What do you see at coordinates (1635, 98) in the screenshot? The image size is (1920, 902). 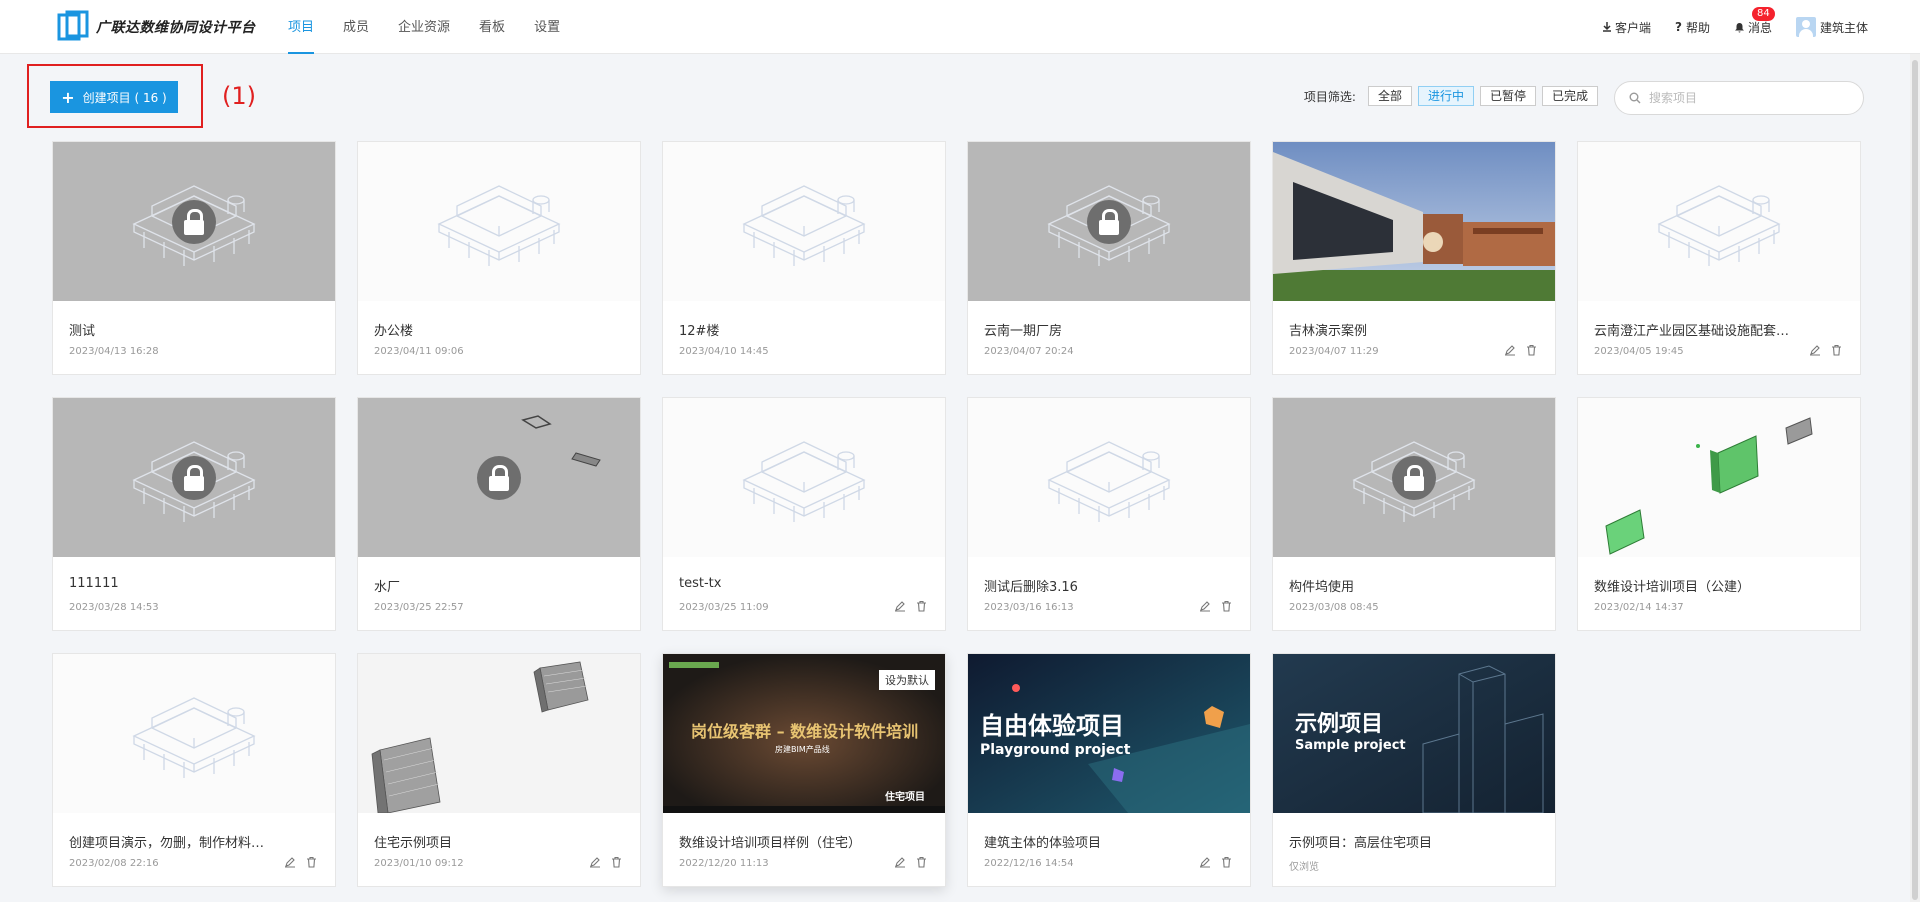 I see `search-icon` at bounding box center [1635, 98].